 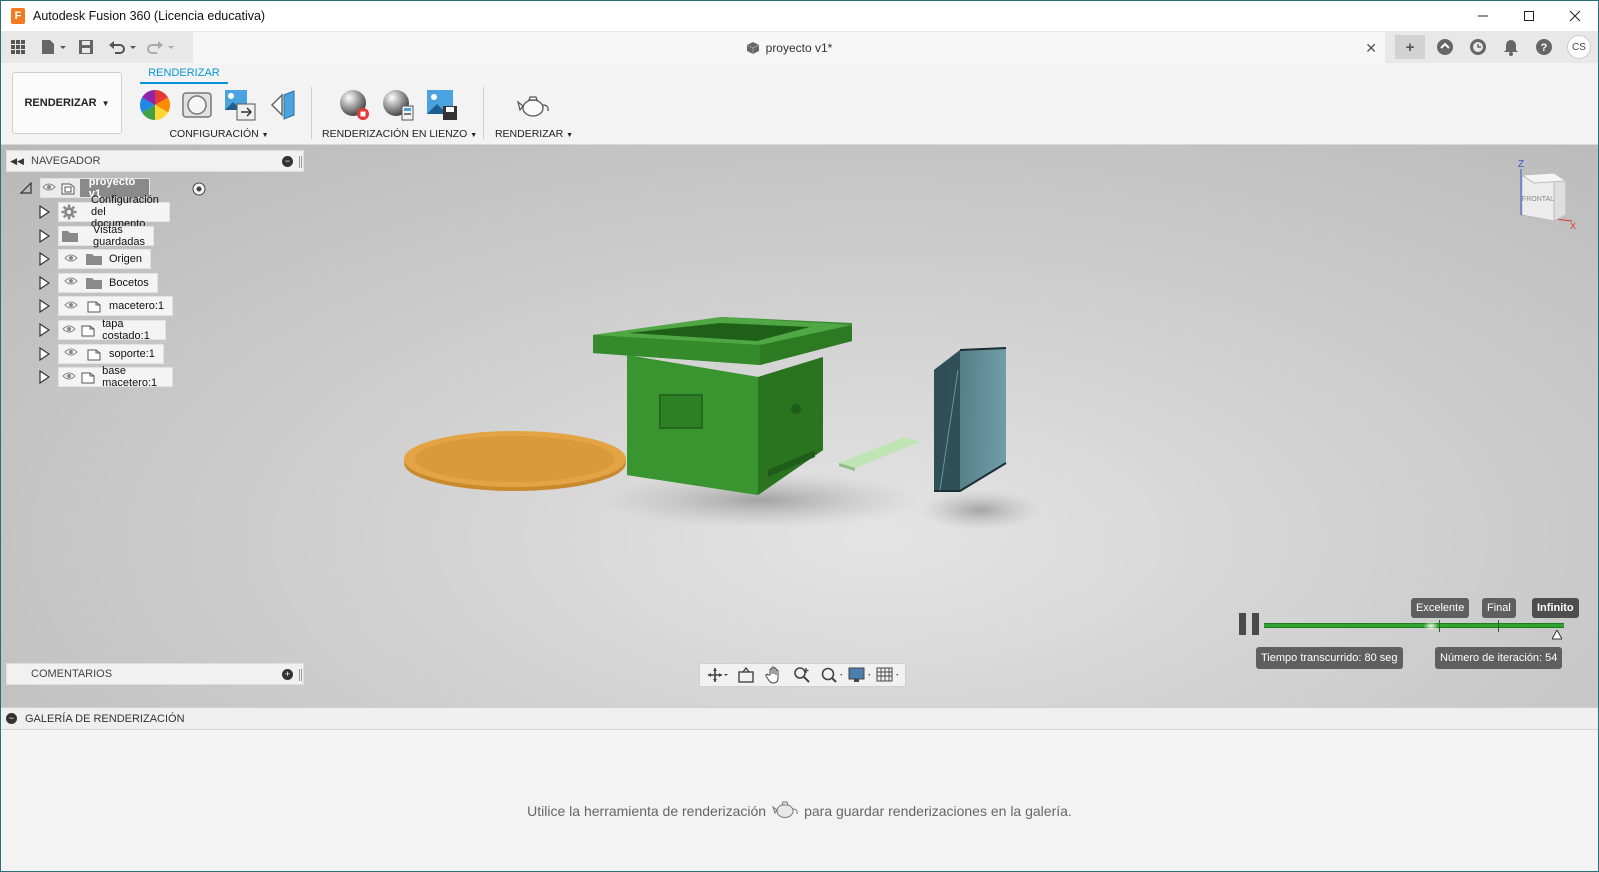 What do you see at coordinates (1511, 47) in the screenshot?
I see `notifications-button` at bounding box center [1511, 47].